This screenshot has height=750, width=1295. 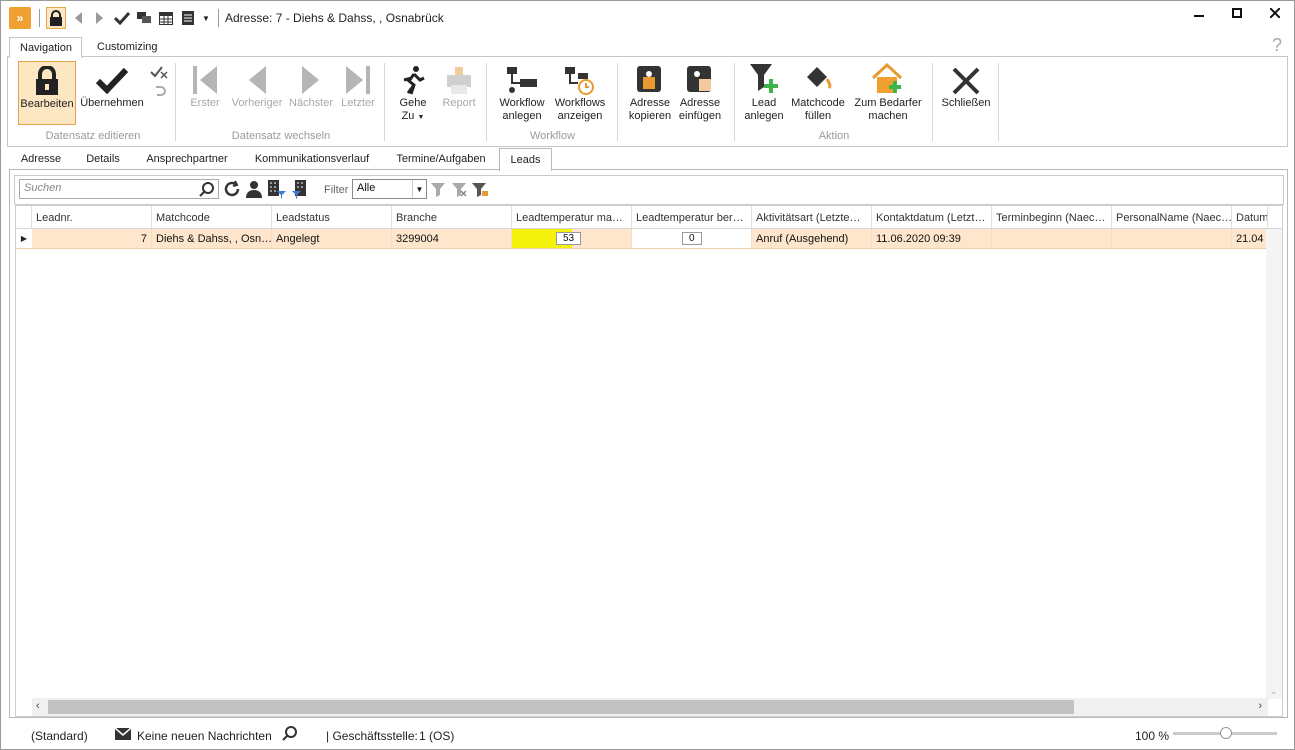 I want to click on letzter-button: Letzter, so click(x=358, y=93).